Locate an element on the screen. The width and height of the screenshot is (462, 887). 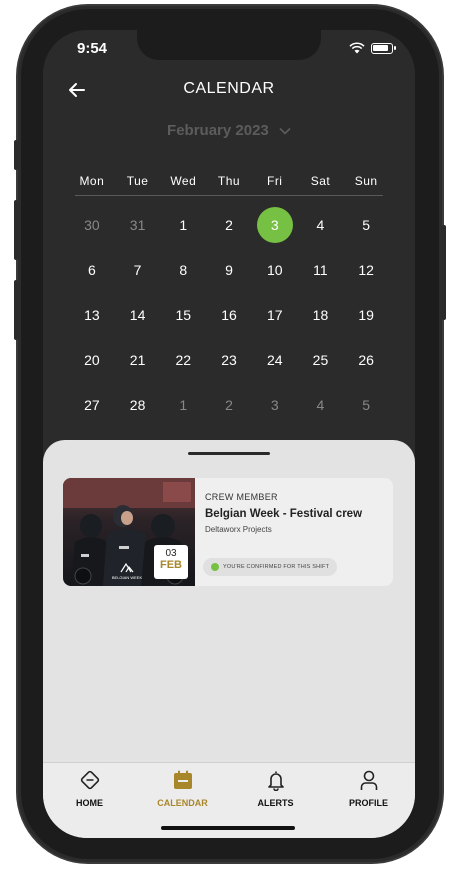
calendar-day: 9 is located at coordinates (229, 269).